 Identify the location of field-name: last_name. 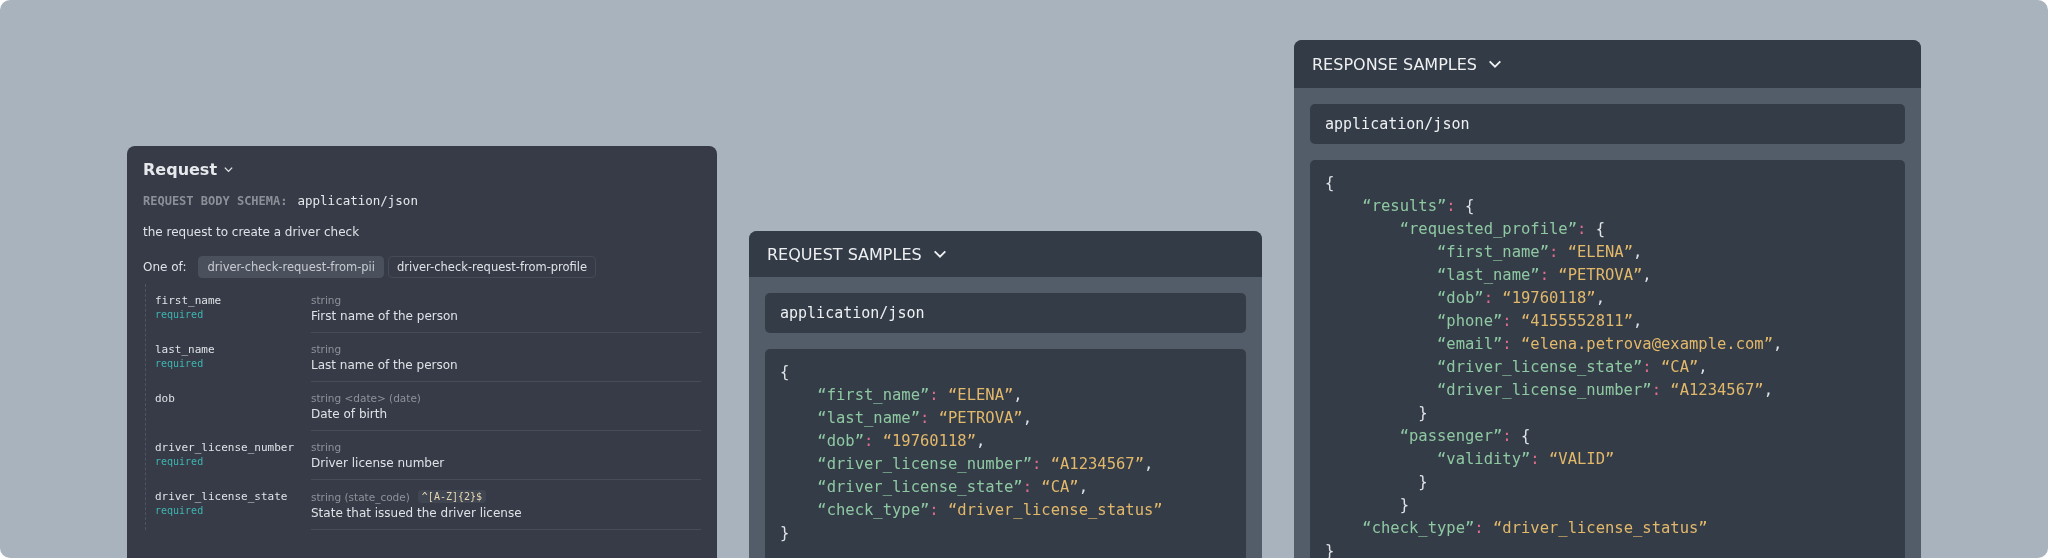
(185, 349).